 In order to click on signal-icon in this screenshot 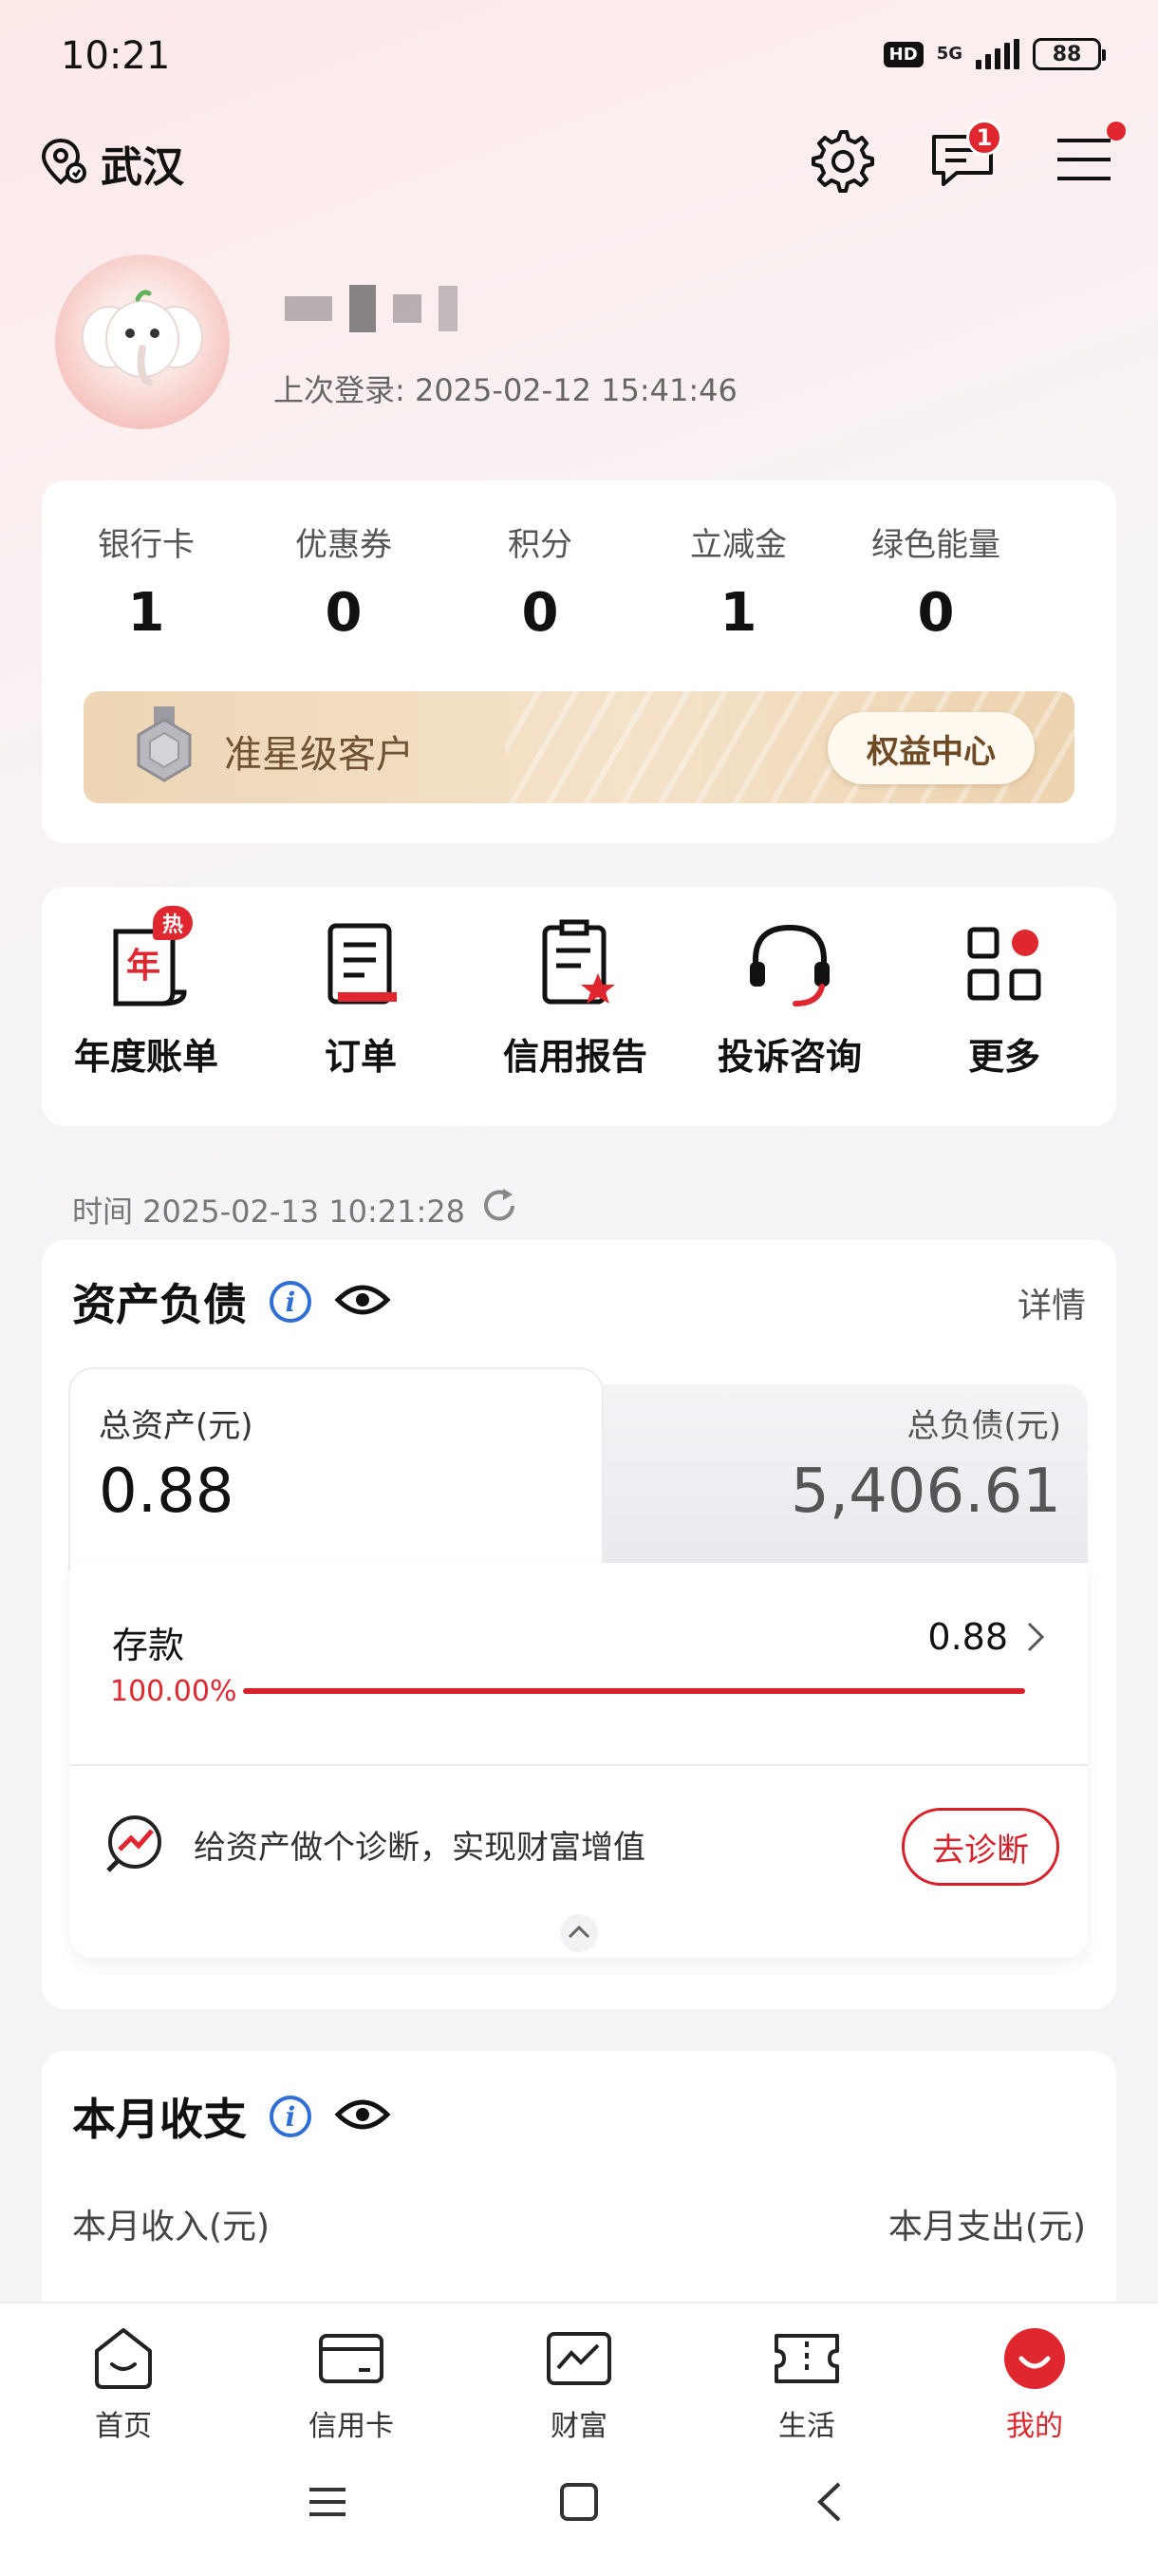, I will do `click(997, 54)`.